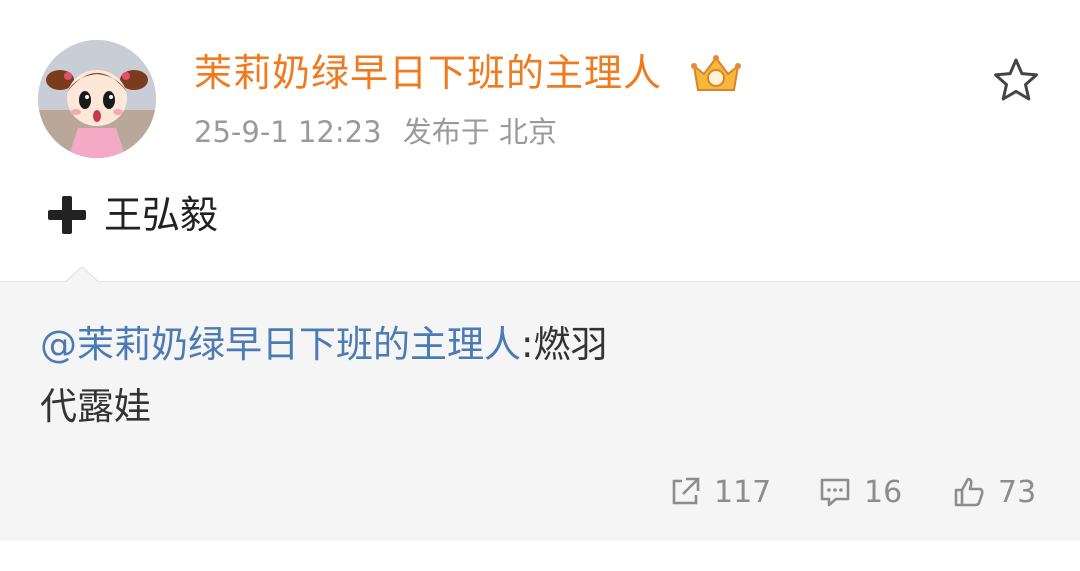 The image size is (1080, 571). Describe the element at coordinates (67, 215) in the screenshot. I see `plus-icon` at that location.